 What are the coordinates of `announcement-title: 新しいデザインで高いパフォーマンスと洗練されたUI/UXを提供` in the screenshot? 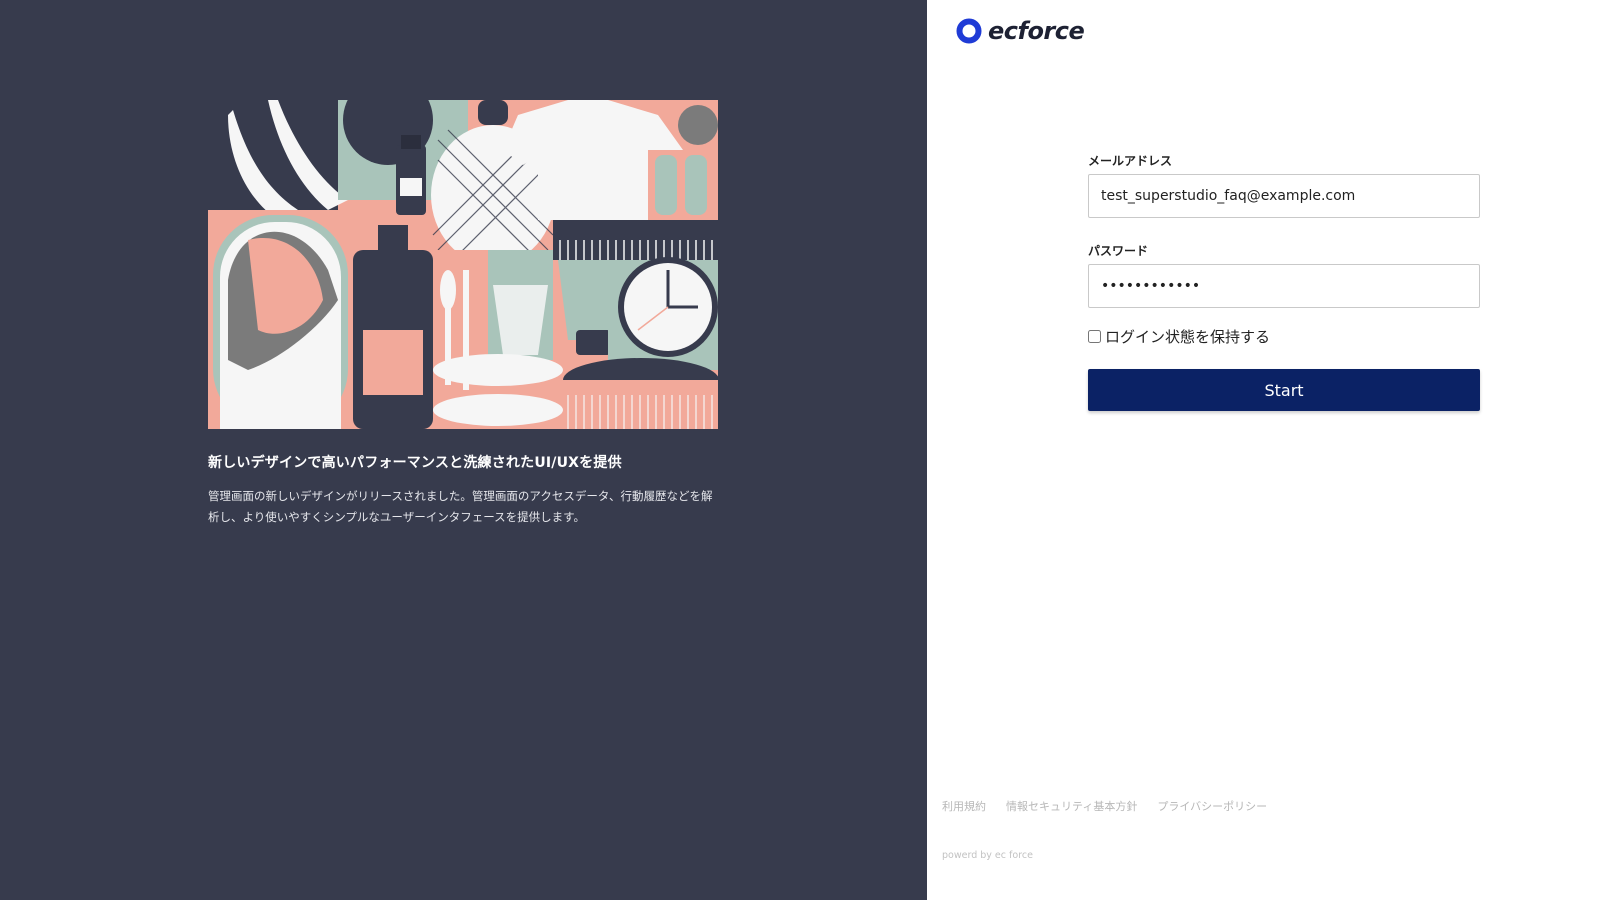 It's located at (415, 463).